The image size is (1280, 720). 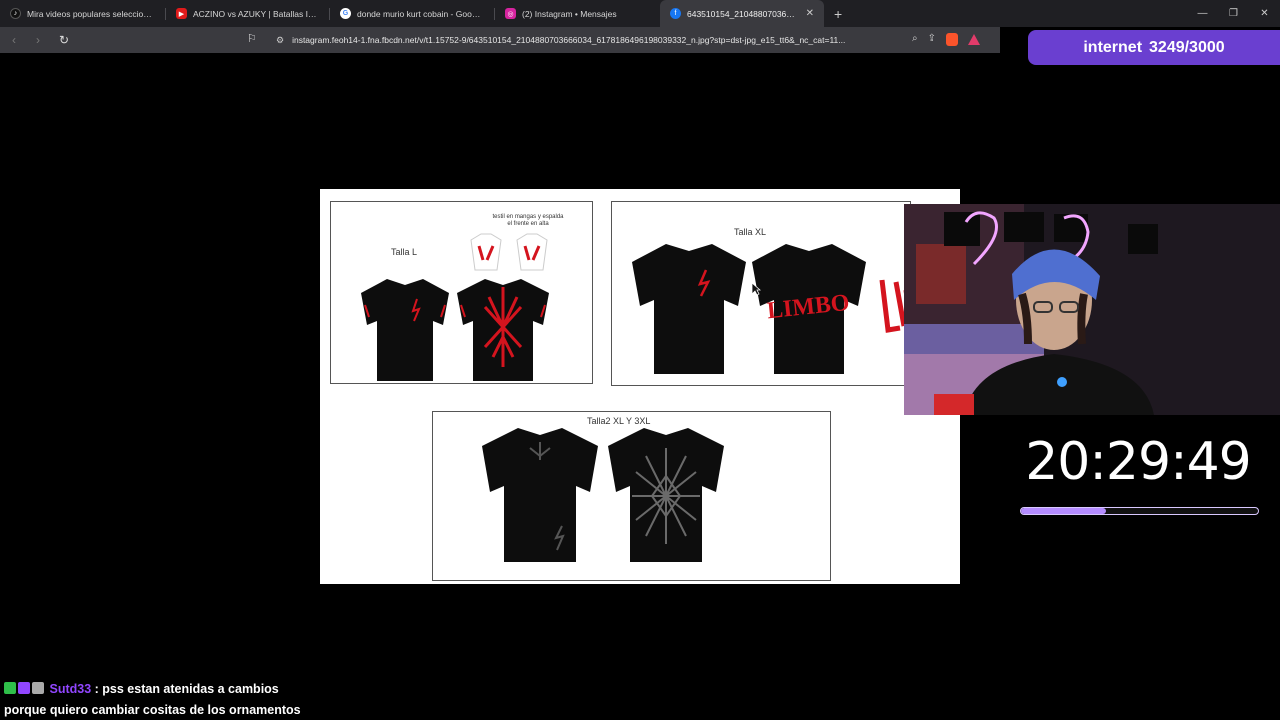 I want to click on close-tab-icon: ✕, so click(x=810, y=13).